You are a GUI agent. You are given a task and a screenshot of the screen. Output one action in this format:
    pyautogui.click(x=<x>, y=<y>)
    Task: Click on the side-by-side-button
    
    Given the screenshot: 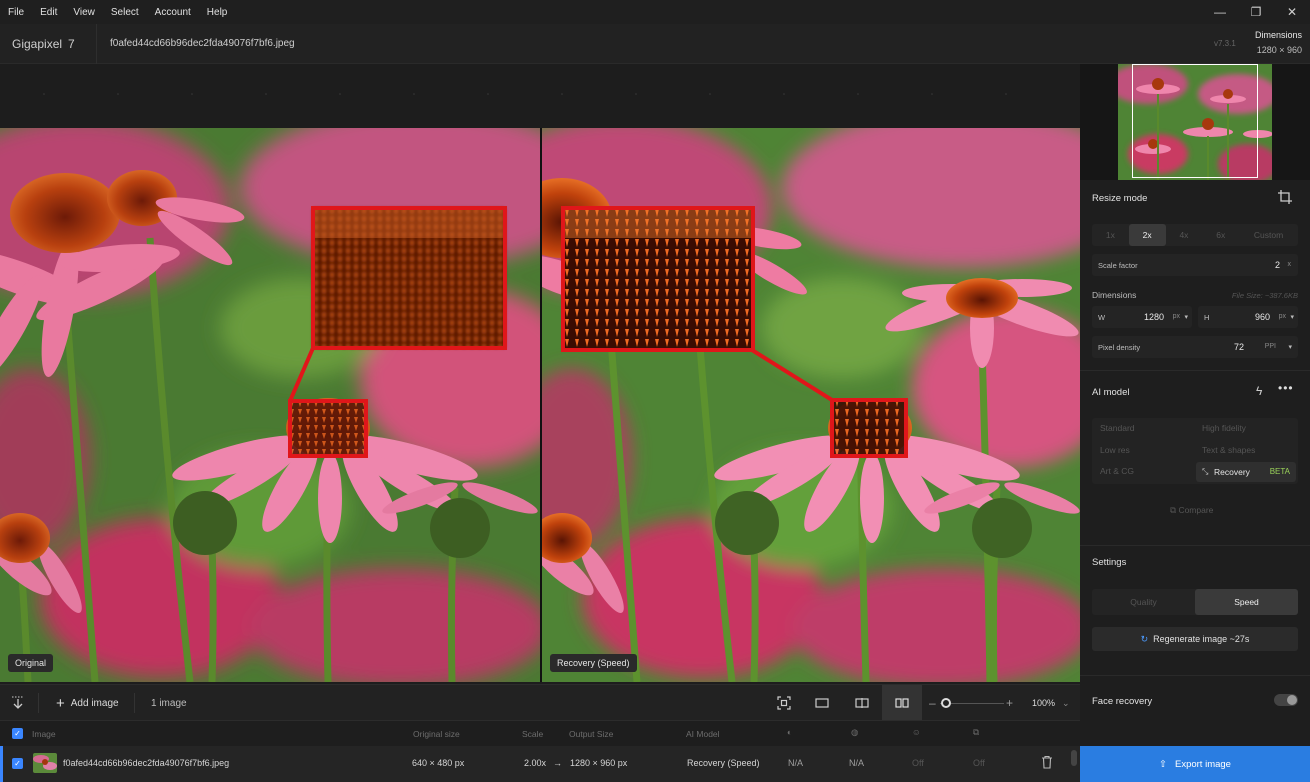 What is the action you would take?
    pyautogui.click(x=902, y=703)
    